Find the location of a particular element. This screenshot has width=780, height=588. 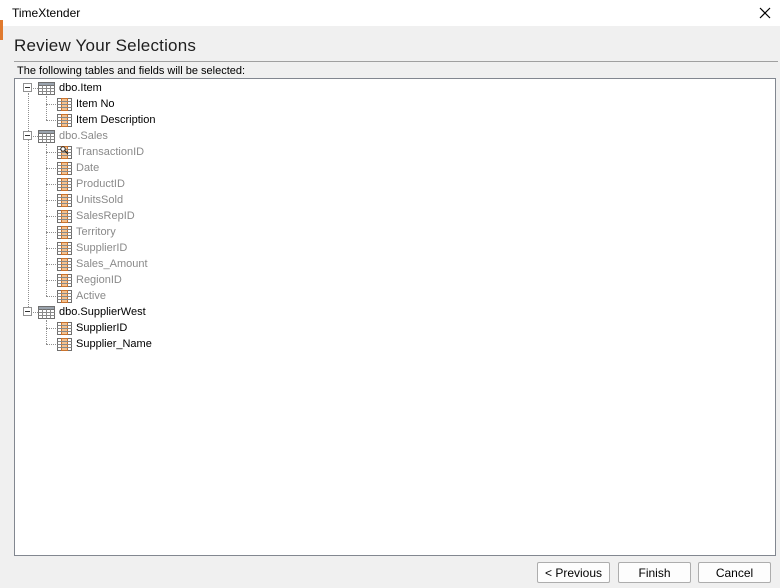

page-heading: Review Your Selections is located at coordinates (105, 45).